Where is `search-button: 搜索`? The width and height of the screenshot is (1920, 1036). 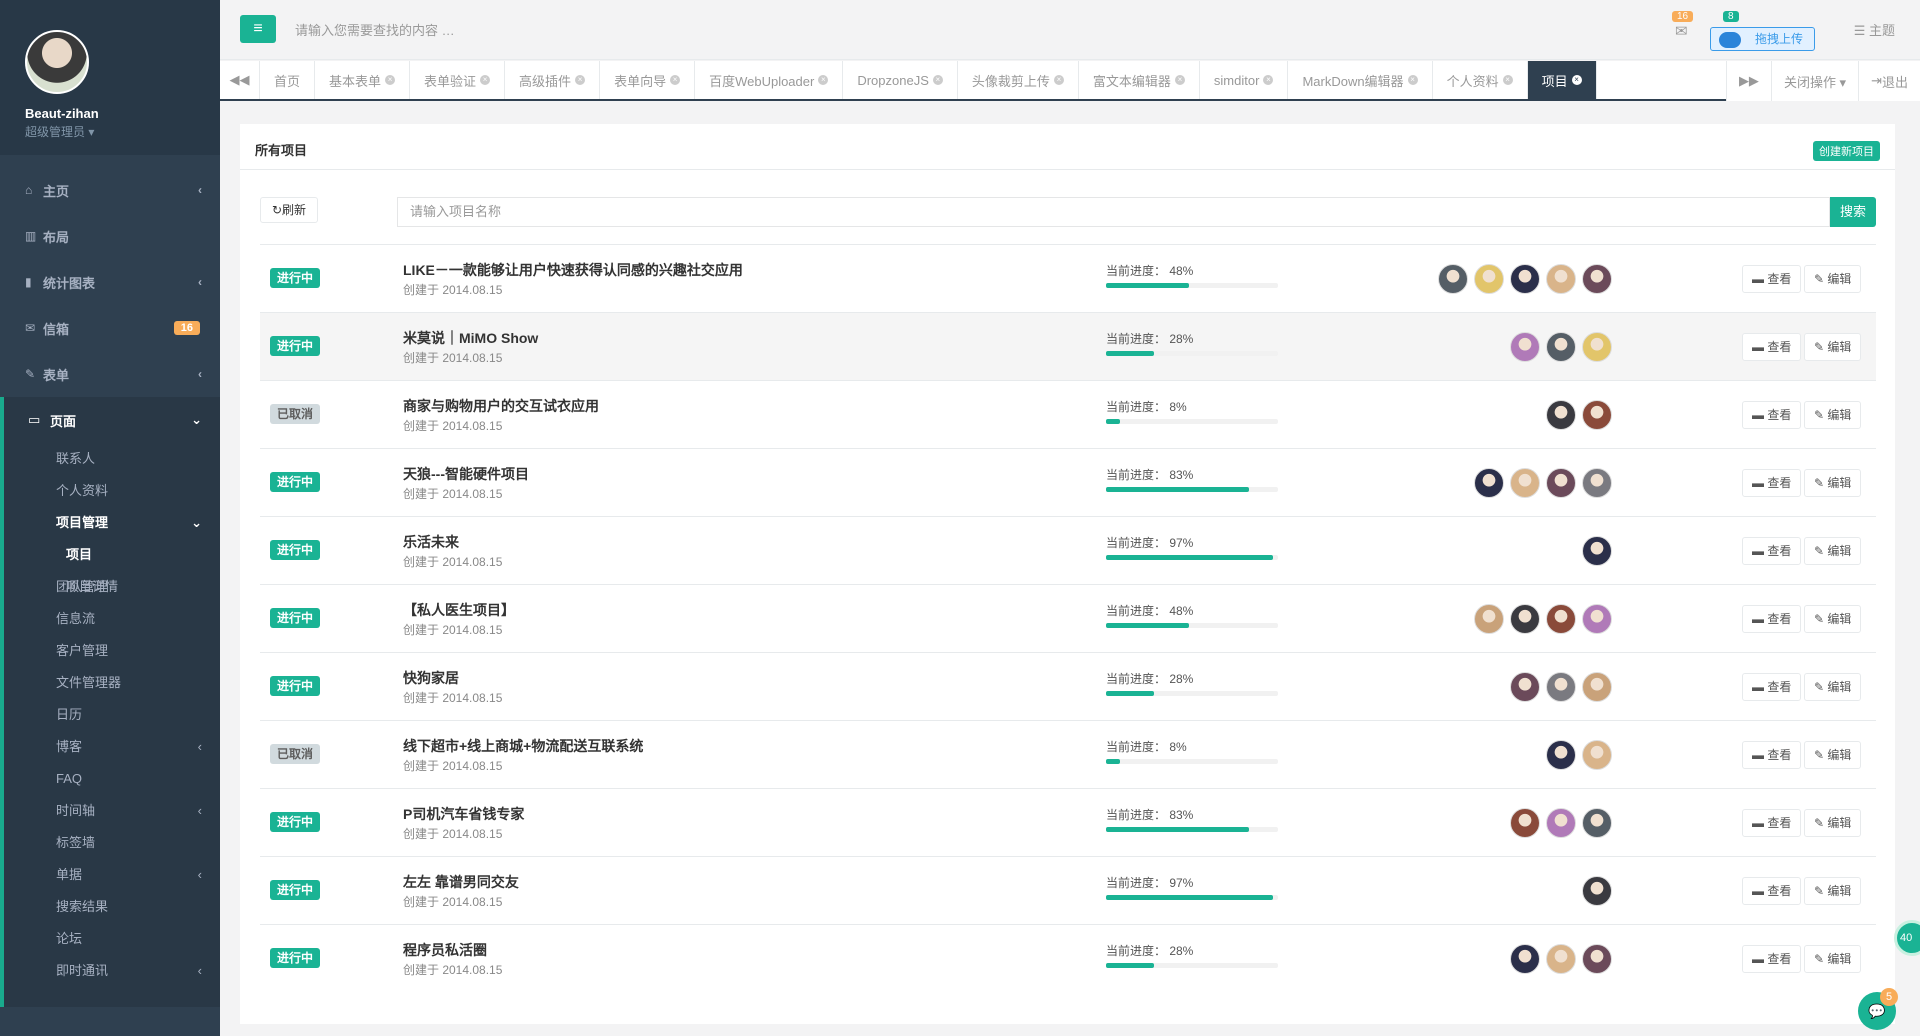
search-button: 搜索 is located at coordinates (1853, 212).